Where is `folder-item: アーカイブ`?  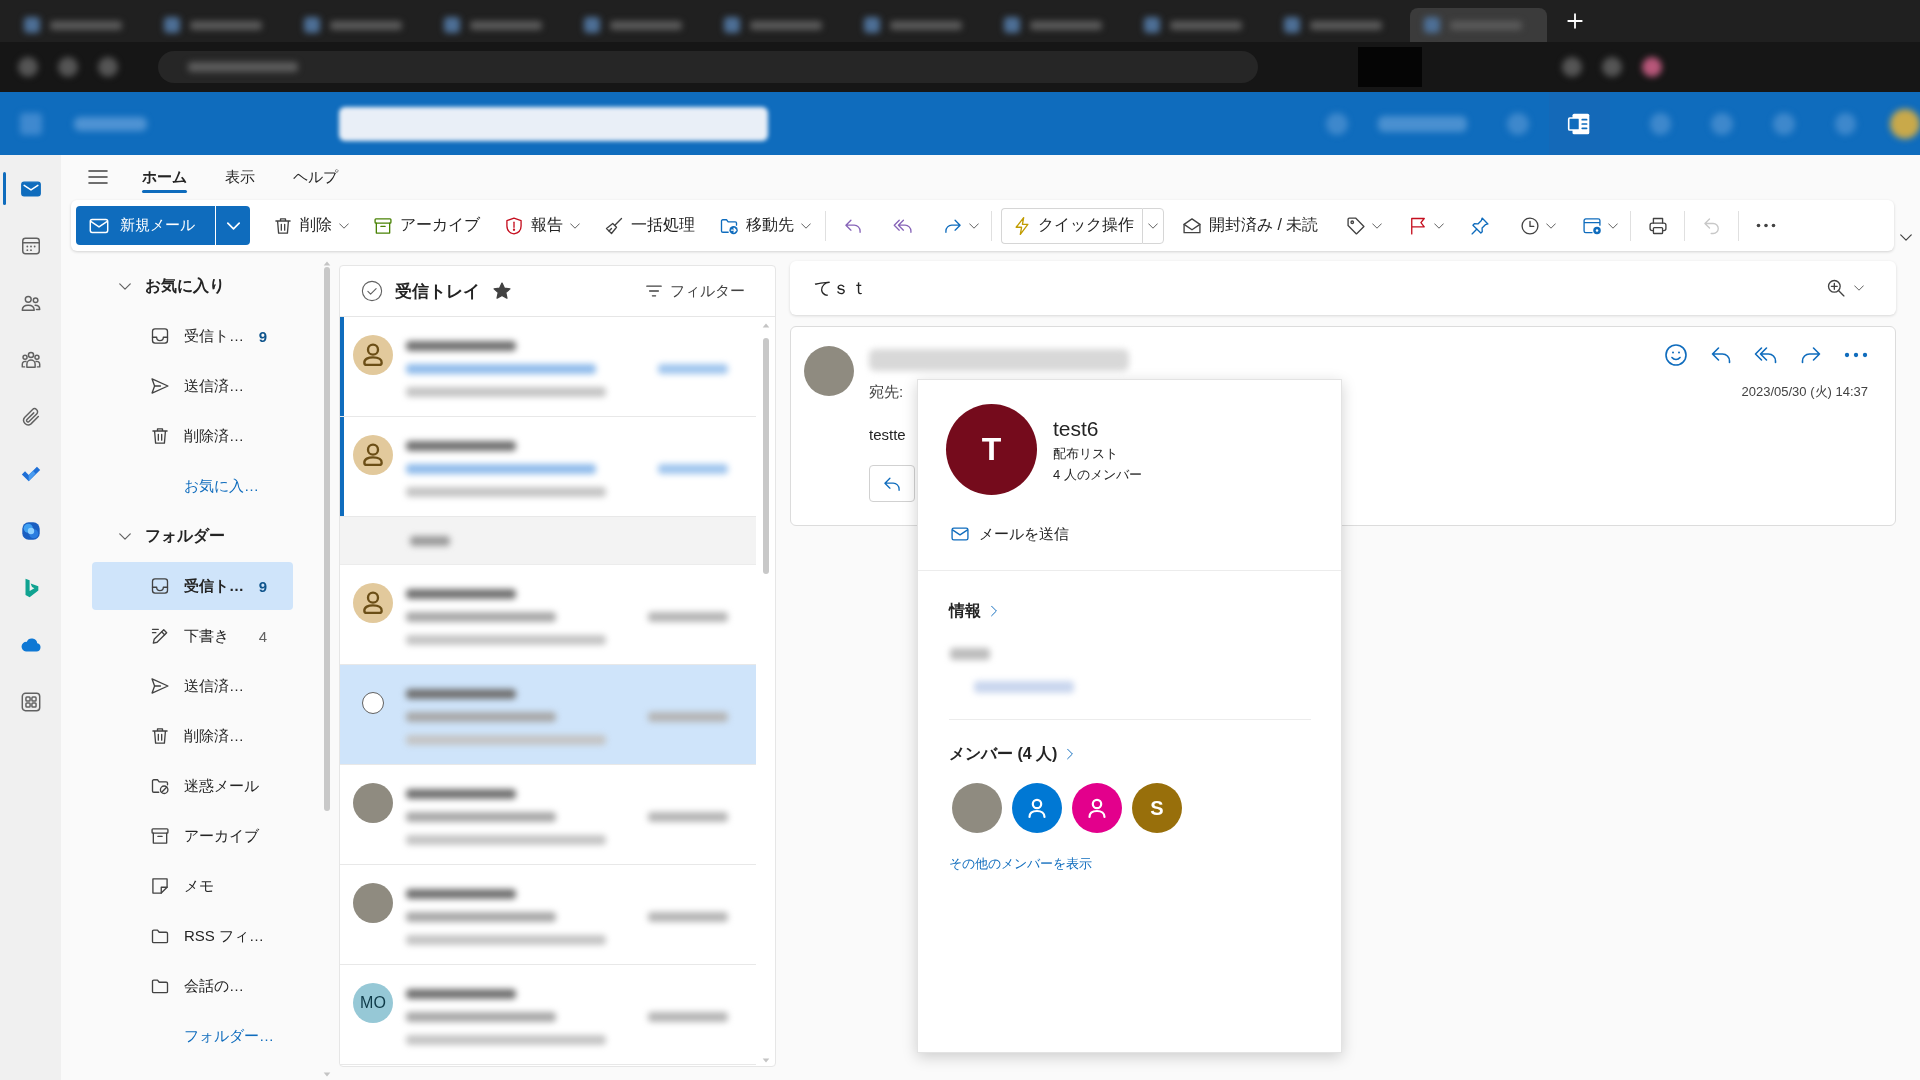 folder-item: アーカイブ is located at coordinates (192, 836).